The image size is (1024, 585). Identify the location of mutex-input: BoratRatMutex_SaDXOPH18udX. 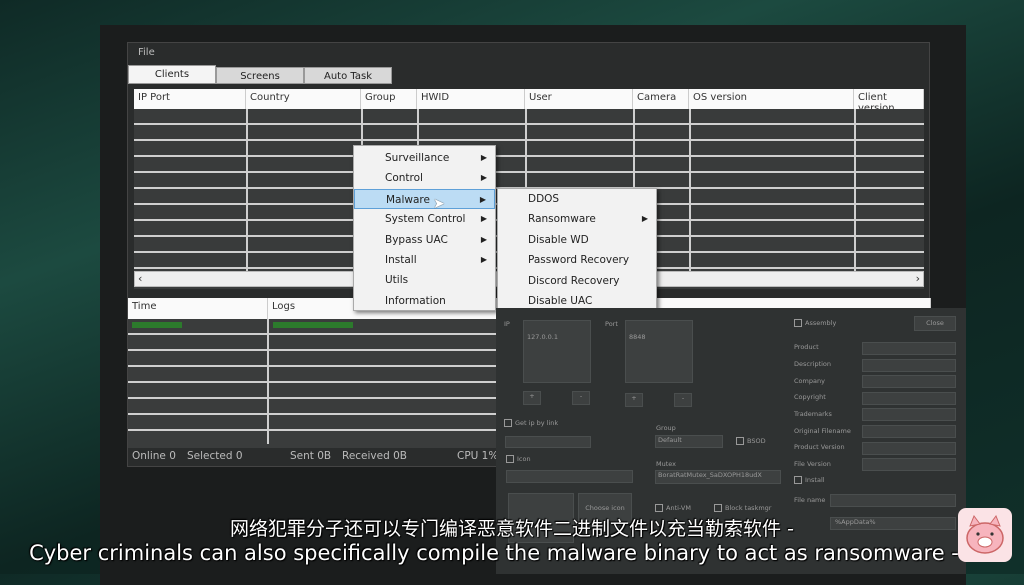
(718, 477).